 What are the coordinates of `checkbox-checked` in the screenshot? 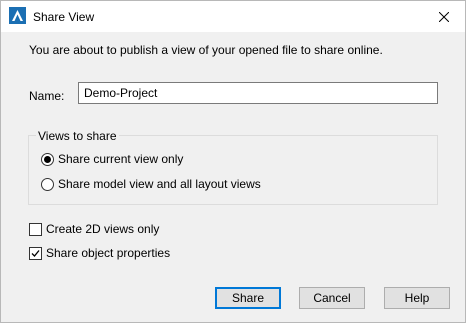 It's located at (35, 253).